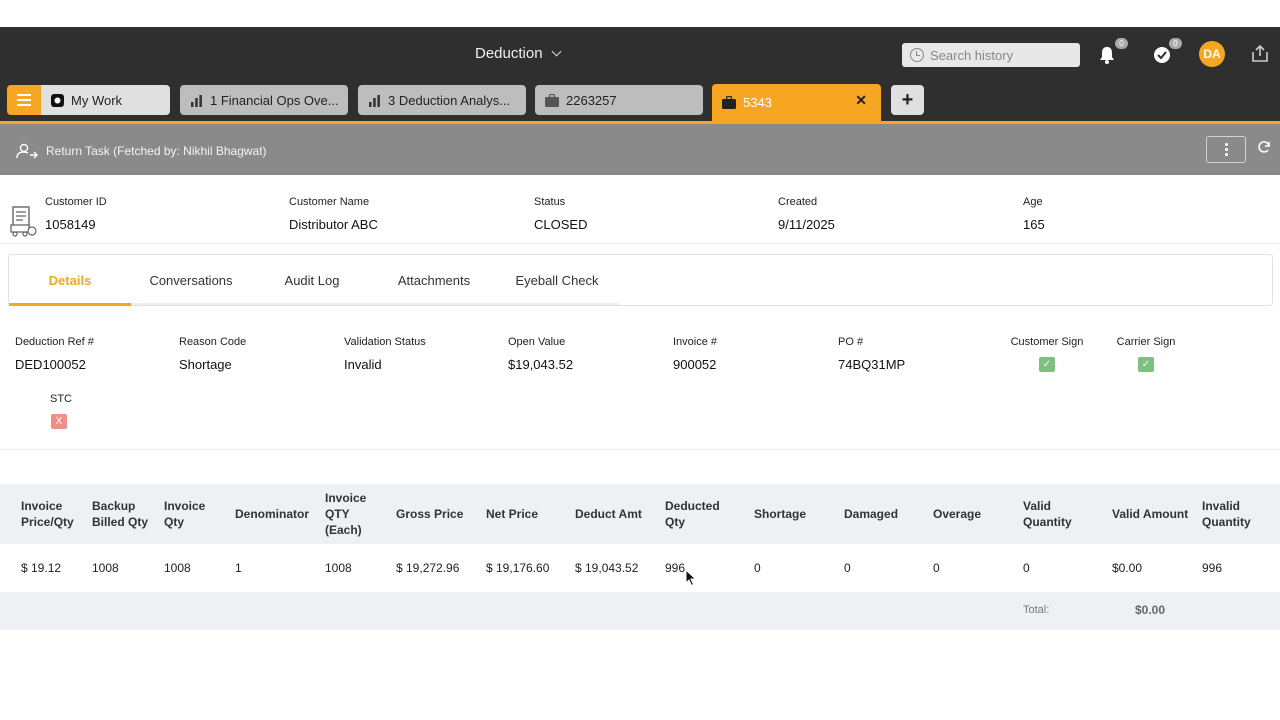 This screenshot has height=720, width=1280. What do you see at coordinates (847, 568) in the screenshot?
I see `cell-damaged: 0` at bounding box center [847, 568].